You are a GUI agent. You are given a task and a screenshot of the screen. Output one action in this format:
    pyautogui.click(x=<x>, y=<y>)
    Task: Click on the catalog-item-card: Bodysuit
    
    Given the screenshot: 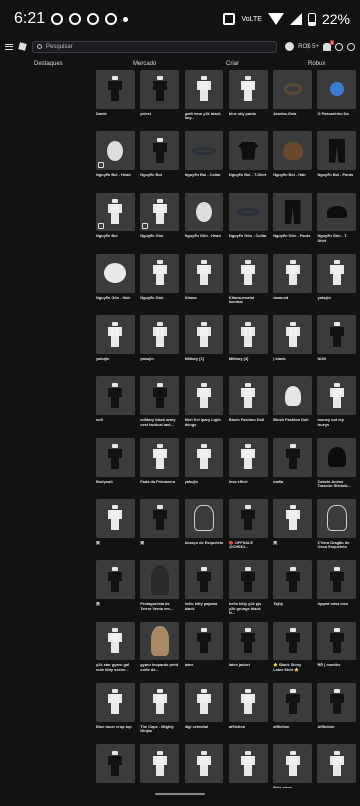 What is the action you would take?
    pyautogui.click(x=115, y=468)
    